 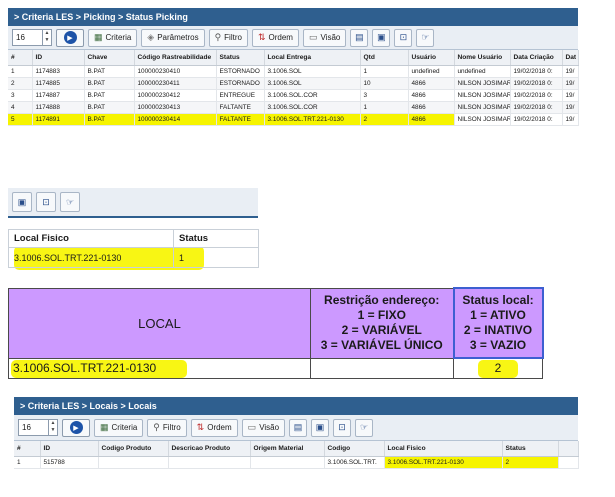 What do you see at coordinates (175, 58) in the screenshot?
I see `column-header: Código Rastreabilidade` at bounding box center [175, 58].